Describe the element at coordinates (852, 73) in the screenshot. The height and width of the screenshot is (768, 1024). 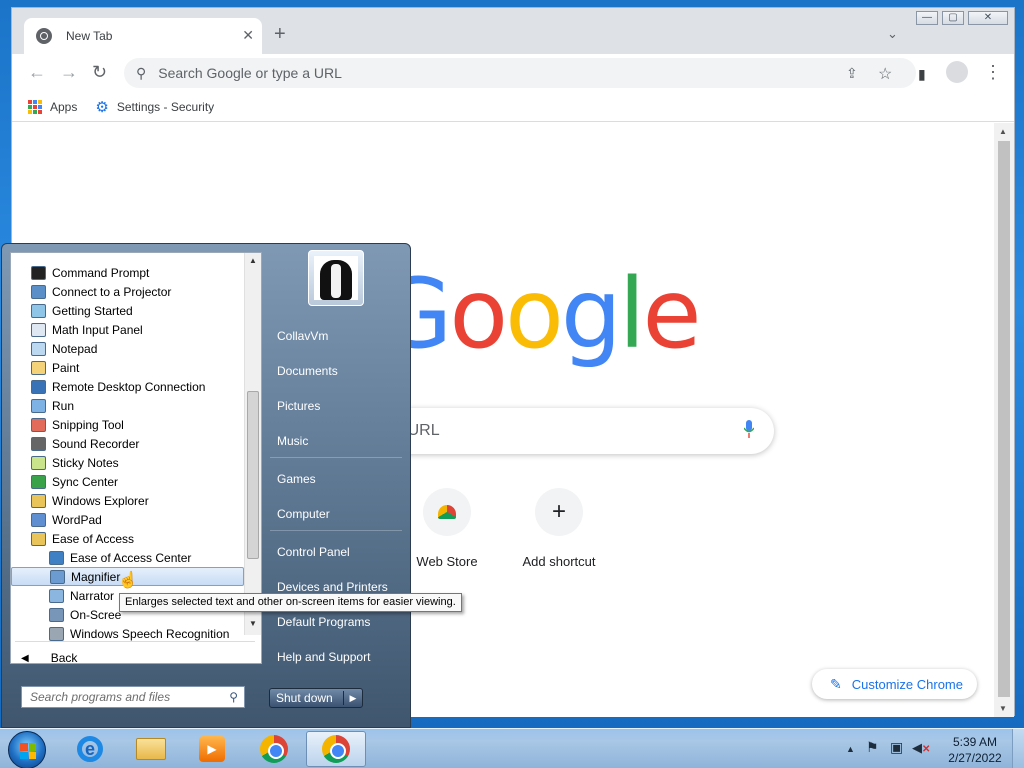
I see `share-icon: ⇪` at that location.